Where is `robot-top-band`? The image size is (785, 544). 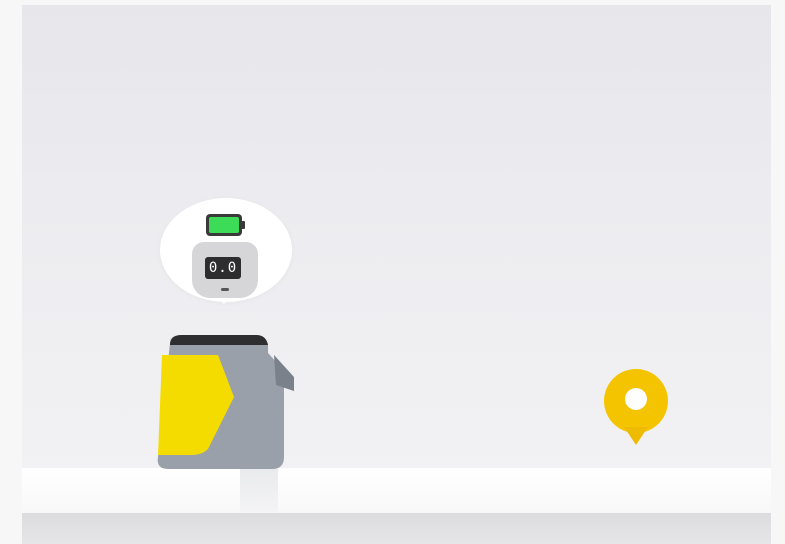
robot-top-band is located at coordinates (219, 340).